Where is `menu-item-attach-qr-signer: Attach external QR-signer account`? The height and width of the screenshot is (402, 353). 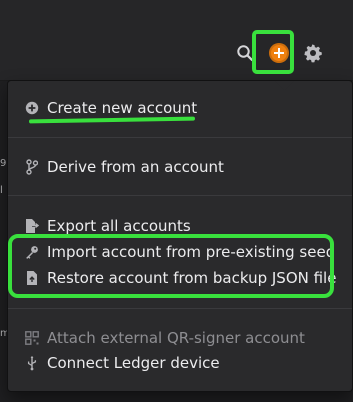
menu-item-attach-qr-signer: Attach external QR-signer account is located at coordinates (180, 338).